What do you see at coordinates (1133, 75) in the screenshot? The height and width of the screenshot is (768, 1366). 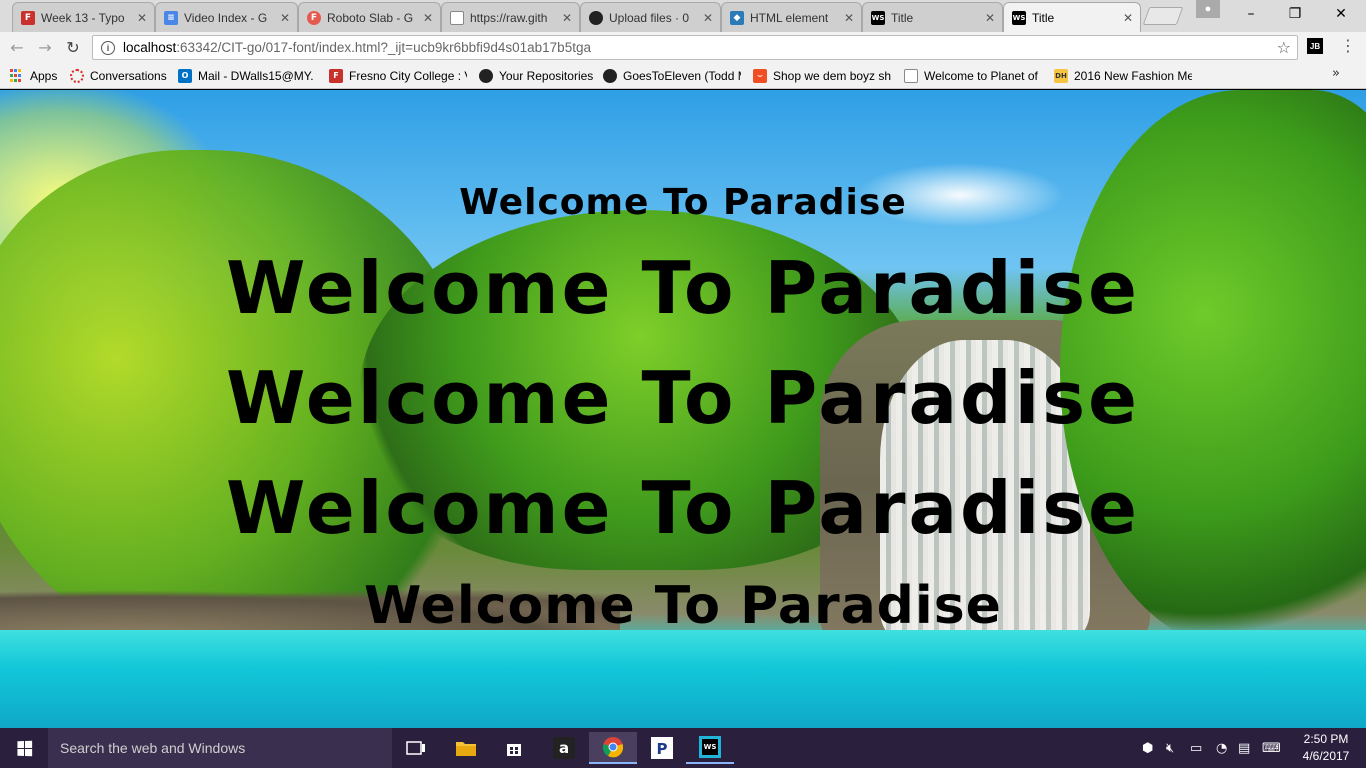 I see `bookmark-label: 2016 New Fashion Me` at bounding box center [1133, 75].